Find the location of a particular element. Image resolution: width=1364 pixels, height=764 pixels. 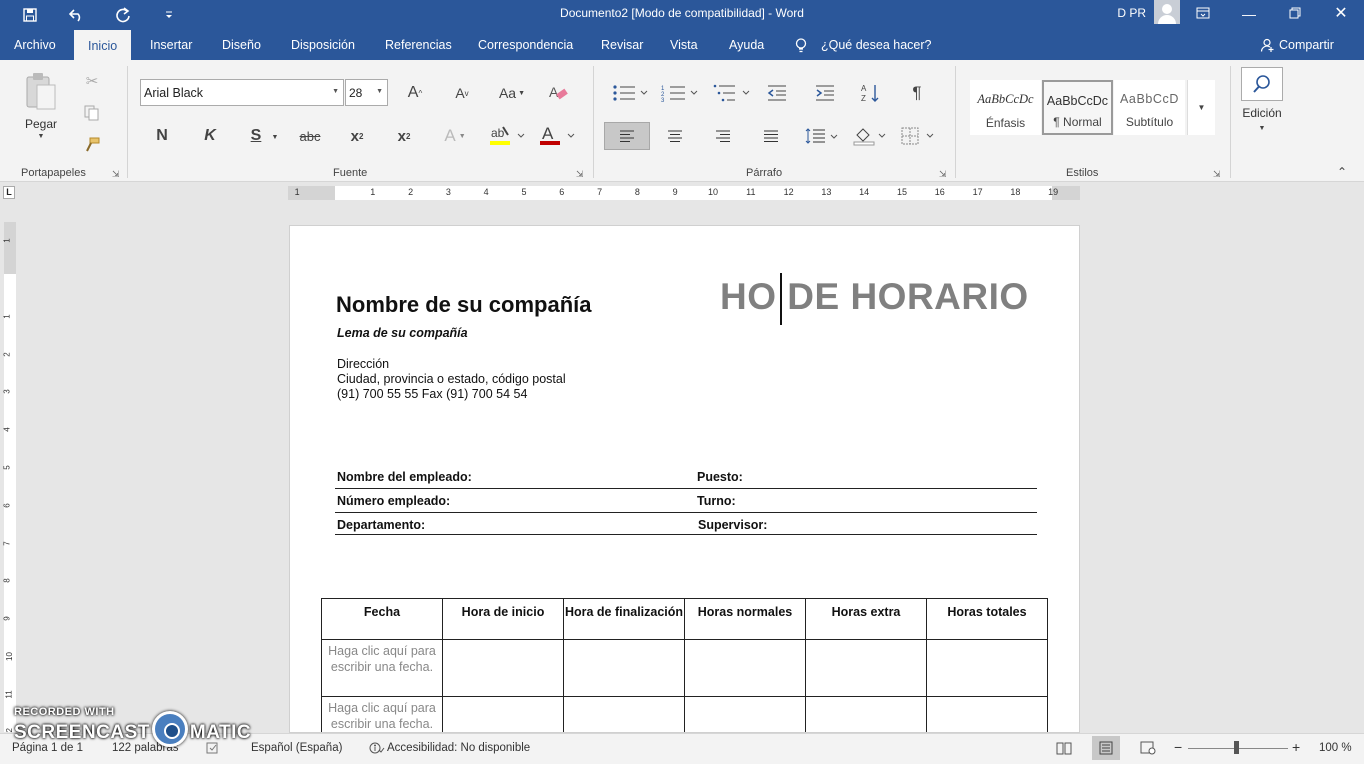

subscript-icon: x2 is located at coordinates (357, 136).